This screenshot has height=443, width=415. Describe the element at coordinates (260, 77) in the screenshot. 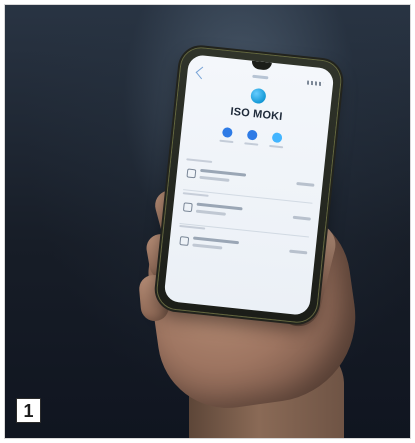

I see `header-indicator` at that location.